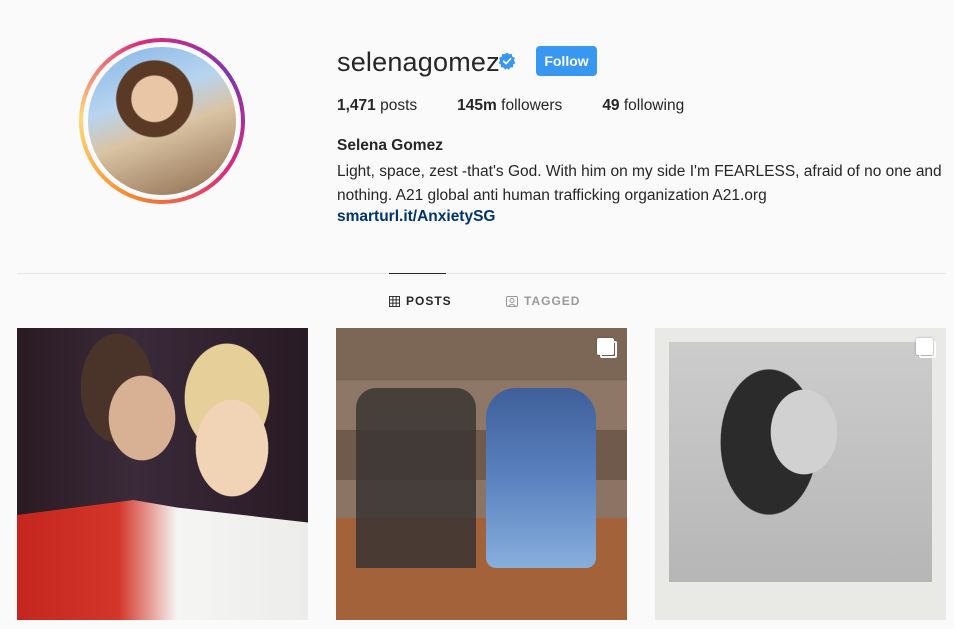  What do you see at coordinates (512, 301) in the screenshot?
I see `tagged-icon` at bounding box center [512, 301].